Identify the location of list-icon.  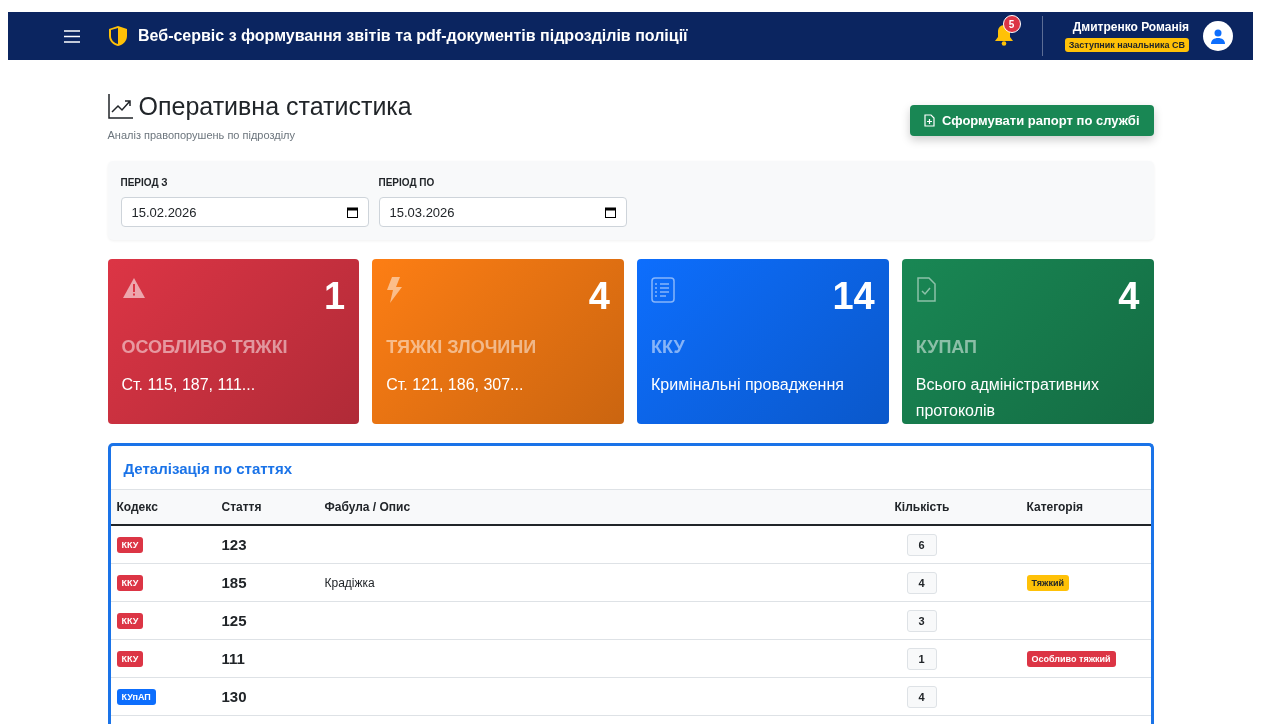
(663, 290).